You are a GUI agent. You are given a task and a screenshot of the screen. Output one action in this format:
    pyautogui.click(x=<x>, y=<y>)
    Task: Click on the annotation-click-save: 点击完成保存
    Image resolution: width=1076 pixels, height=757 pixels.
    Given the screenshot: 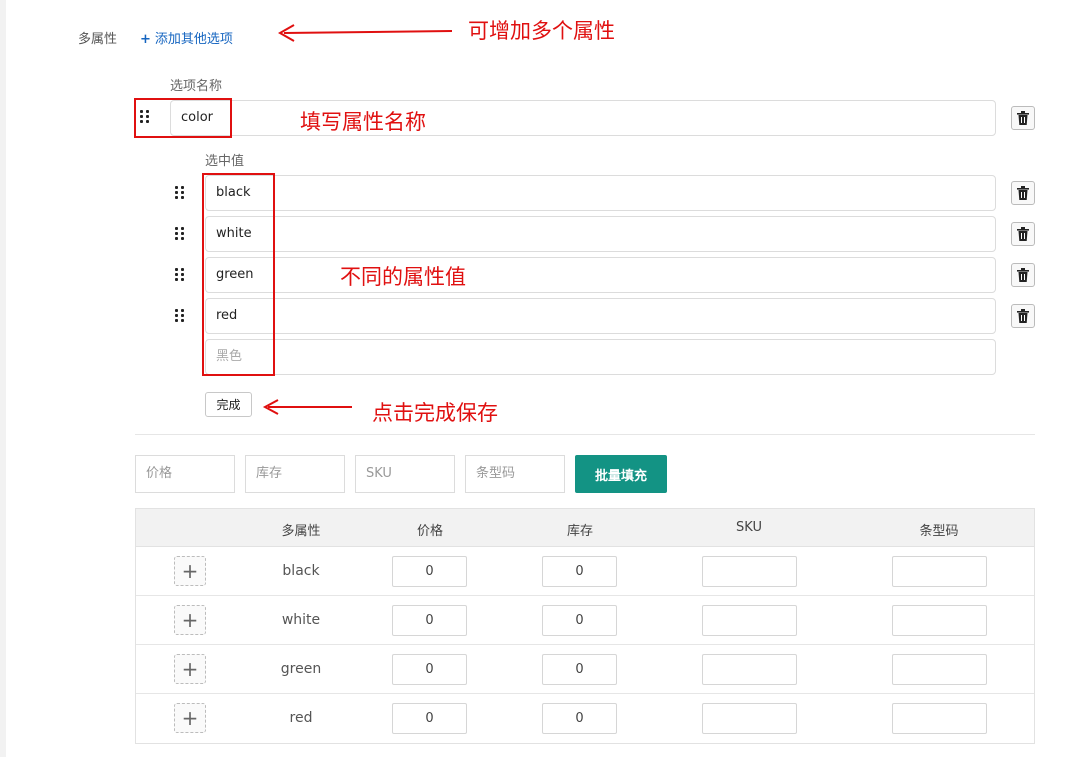 What is the action you would take?
    pyautogui.click(x=435, y=413)
    